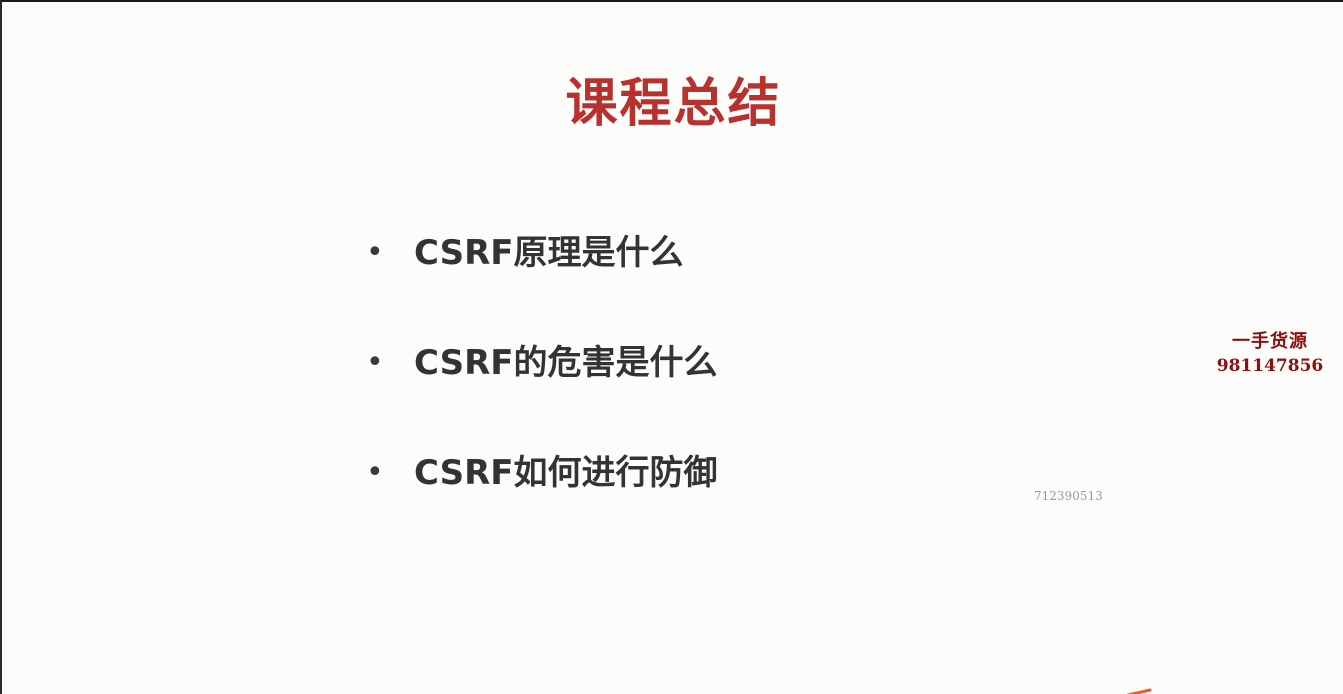 The image size is (1343, 694). I want to click on bullet-text-csrf-defense: CSRF如何进行防御, so click(566, 473).